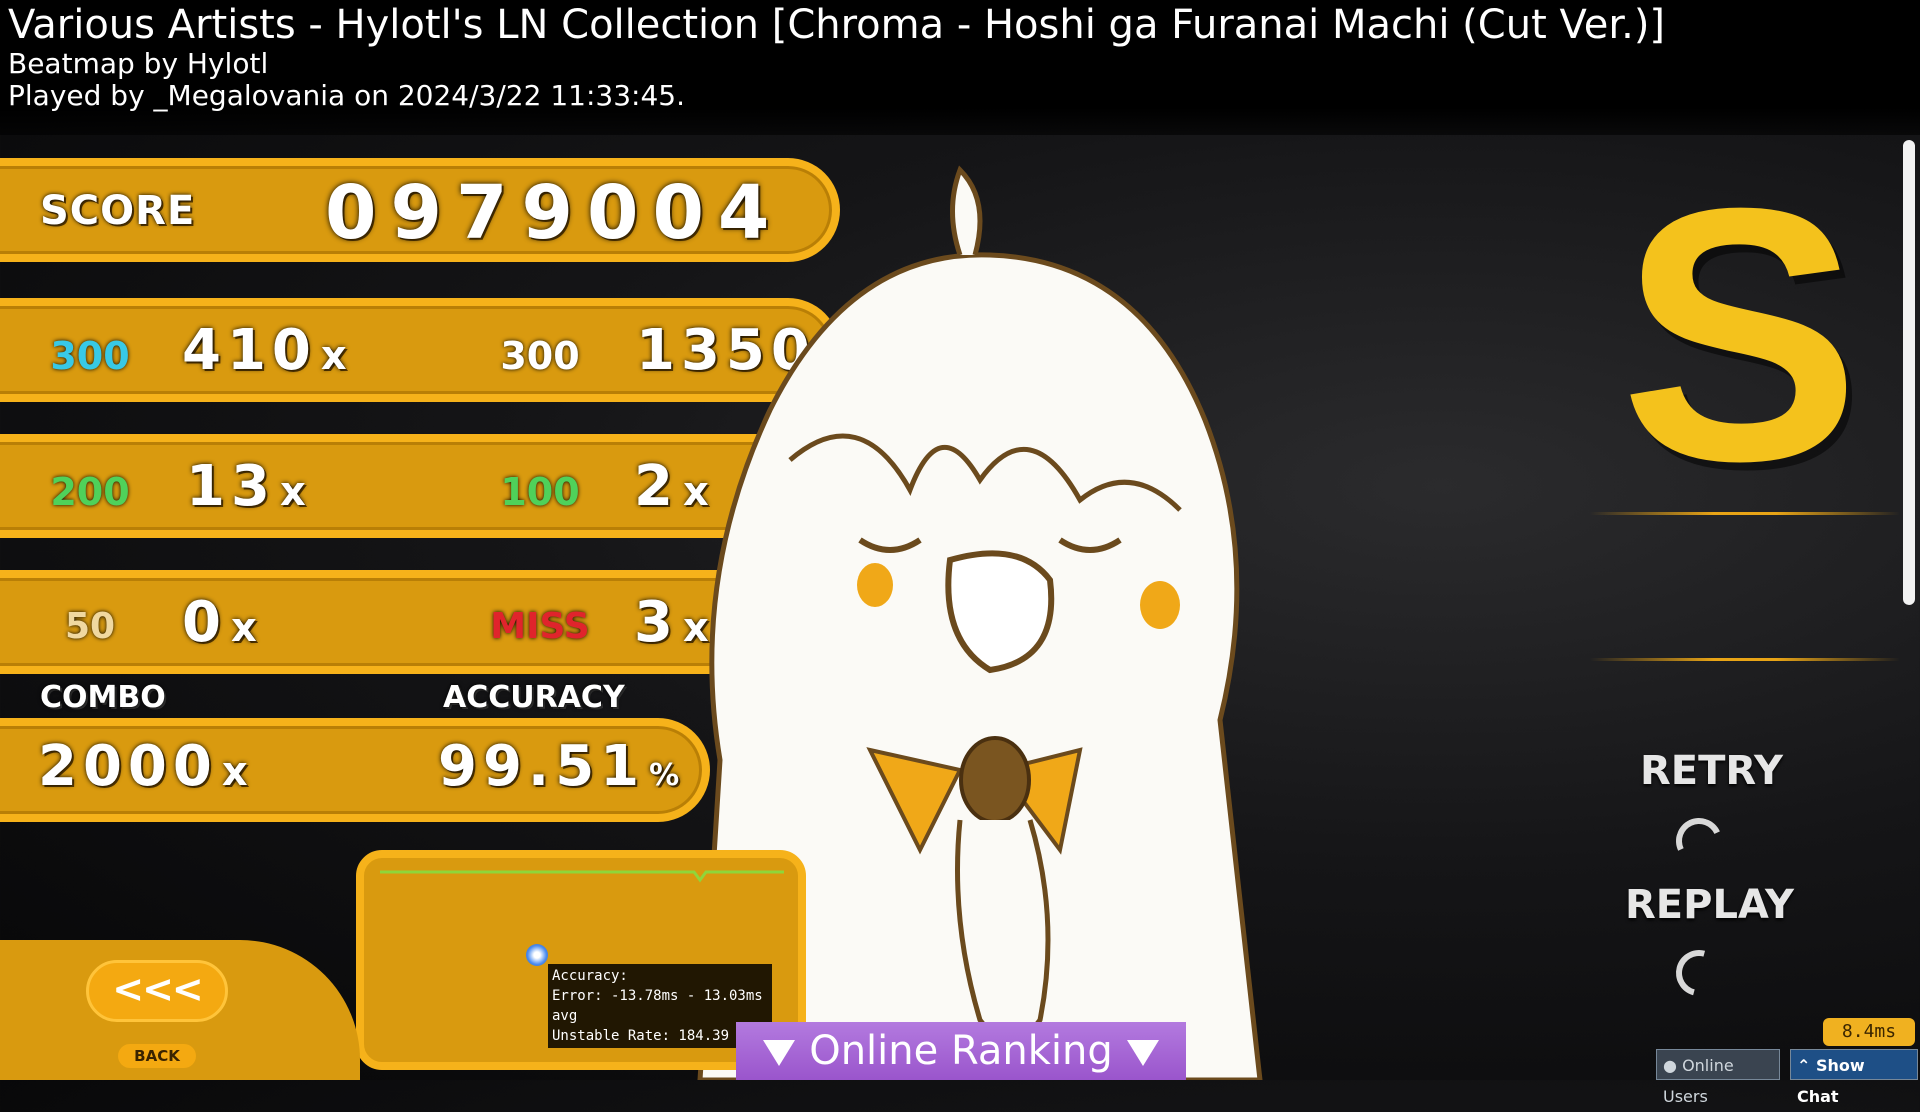 The image size is (1920, 1112). What do you see at coordinates (157, 1056) in the screenshot?
I see `back-label: BACK` at bounding box center [157, 1056].